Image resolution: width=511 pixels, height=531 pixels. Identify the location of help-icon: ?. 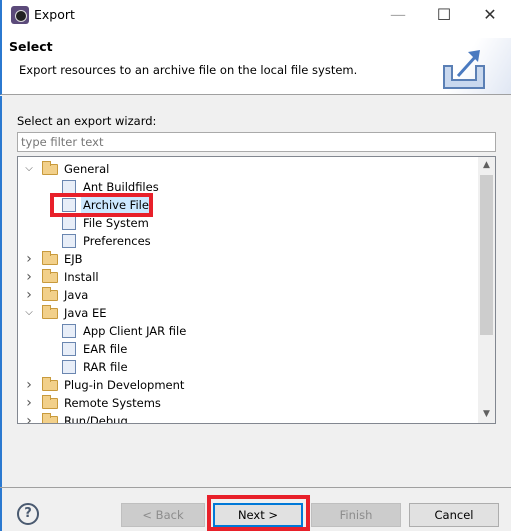
(28, 514).